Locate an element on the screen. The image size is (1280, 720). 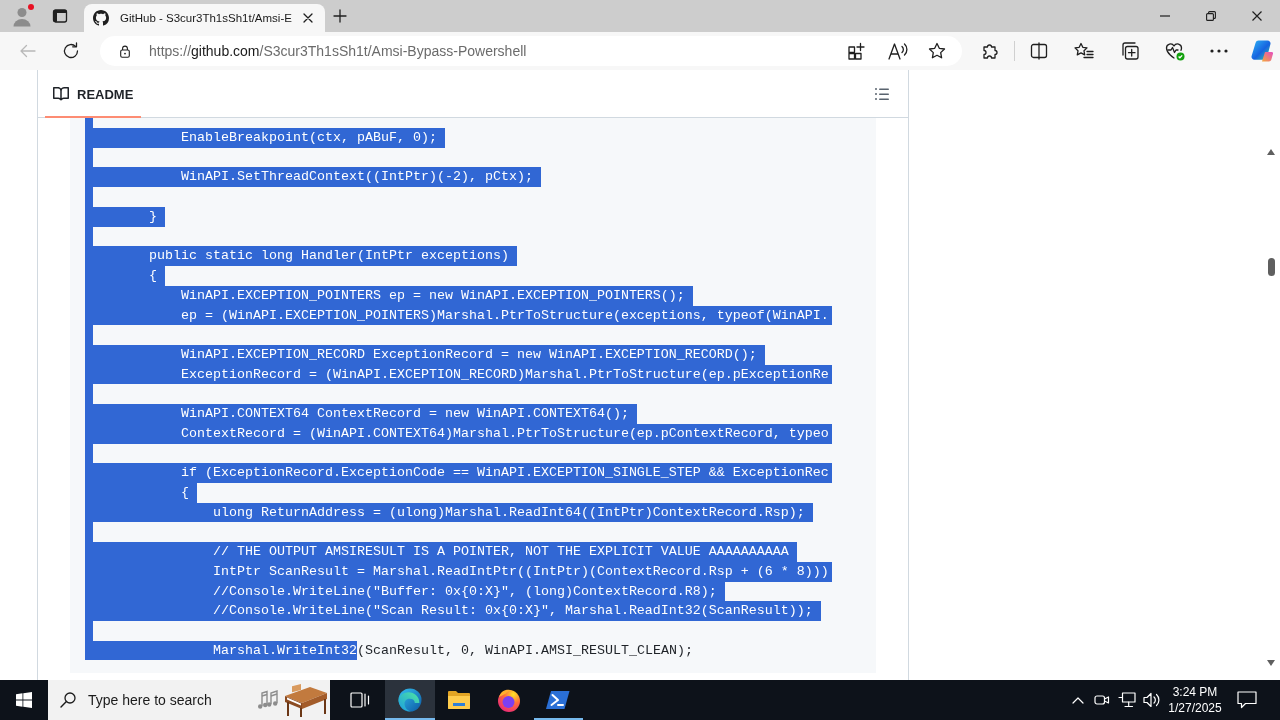
code-line: ulong ReturnAddress = (ulong)Marshal.ReadInt64((IntPtr)ContextRecord.Rsp); is located at coordinates (449, 512).